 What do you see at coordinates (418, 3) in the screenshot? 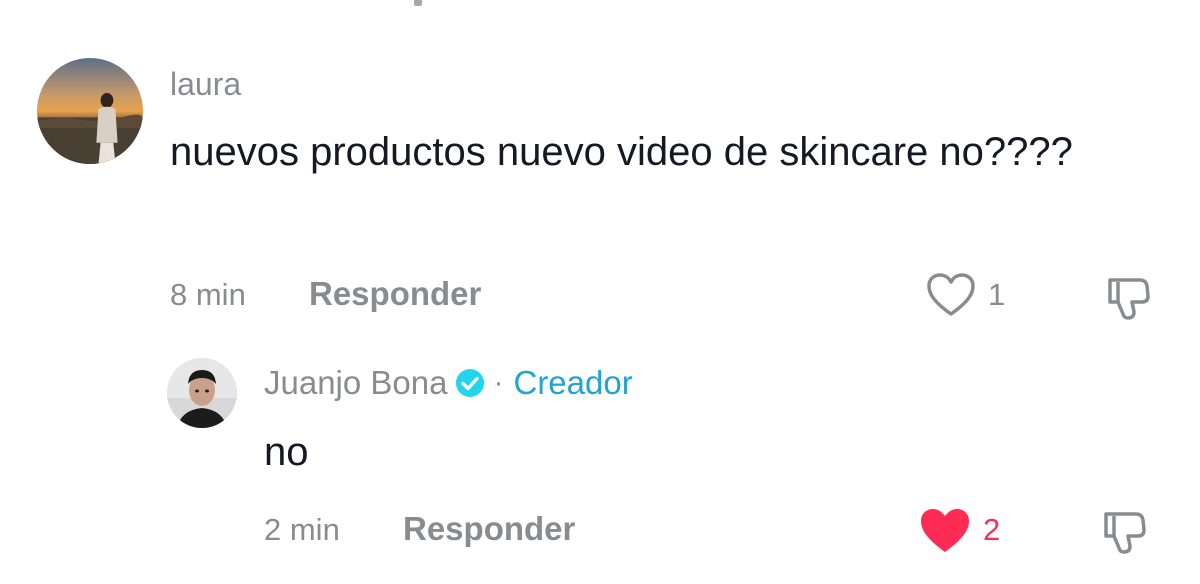
I see `previous-item-edge` at bounding box center [418, 3].